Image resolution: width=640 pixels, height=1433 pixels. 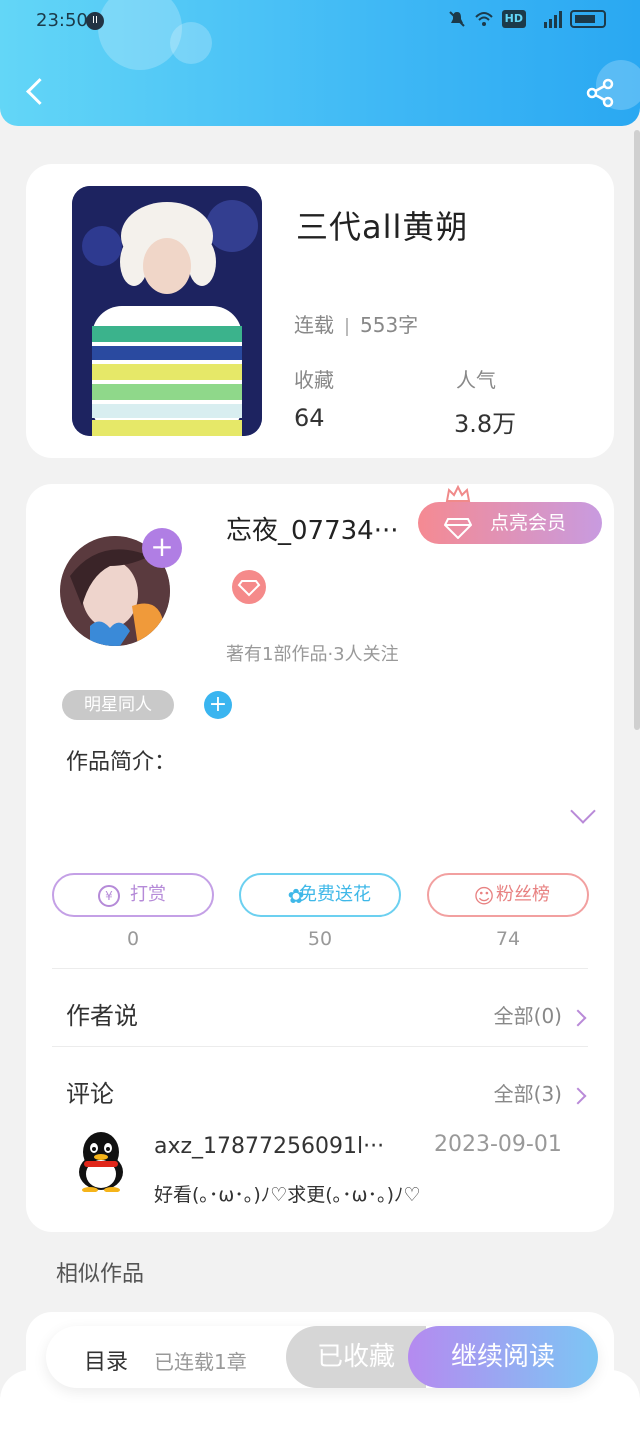 What do you see at coordinates (312, 654) in the screenshot?
I see `author-summary: 著有1部作品·3人关注` at bounding box center [312, 654].